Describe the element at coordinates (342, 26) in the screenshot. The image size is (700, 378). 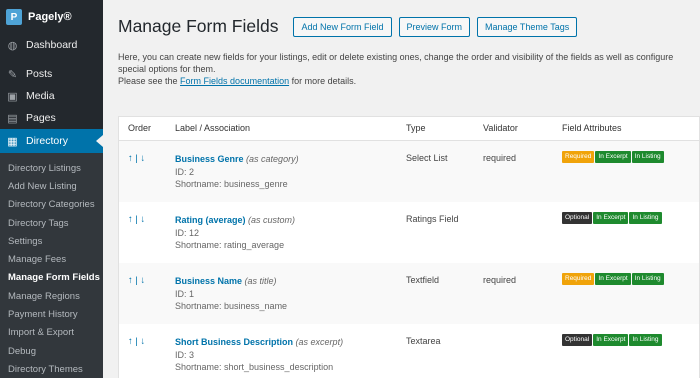
I see `add-new-form-field-button: Add New Form Field` at that location.